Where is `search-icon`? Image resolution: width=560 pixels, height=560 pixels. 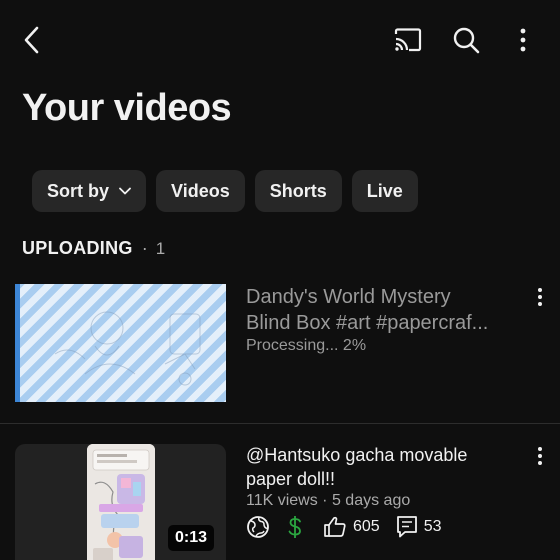 search-icon is located at coordinates (466, 40).